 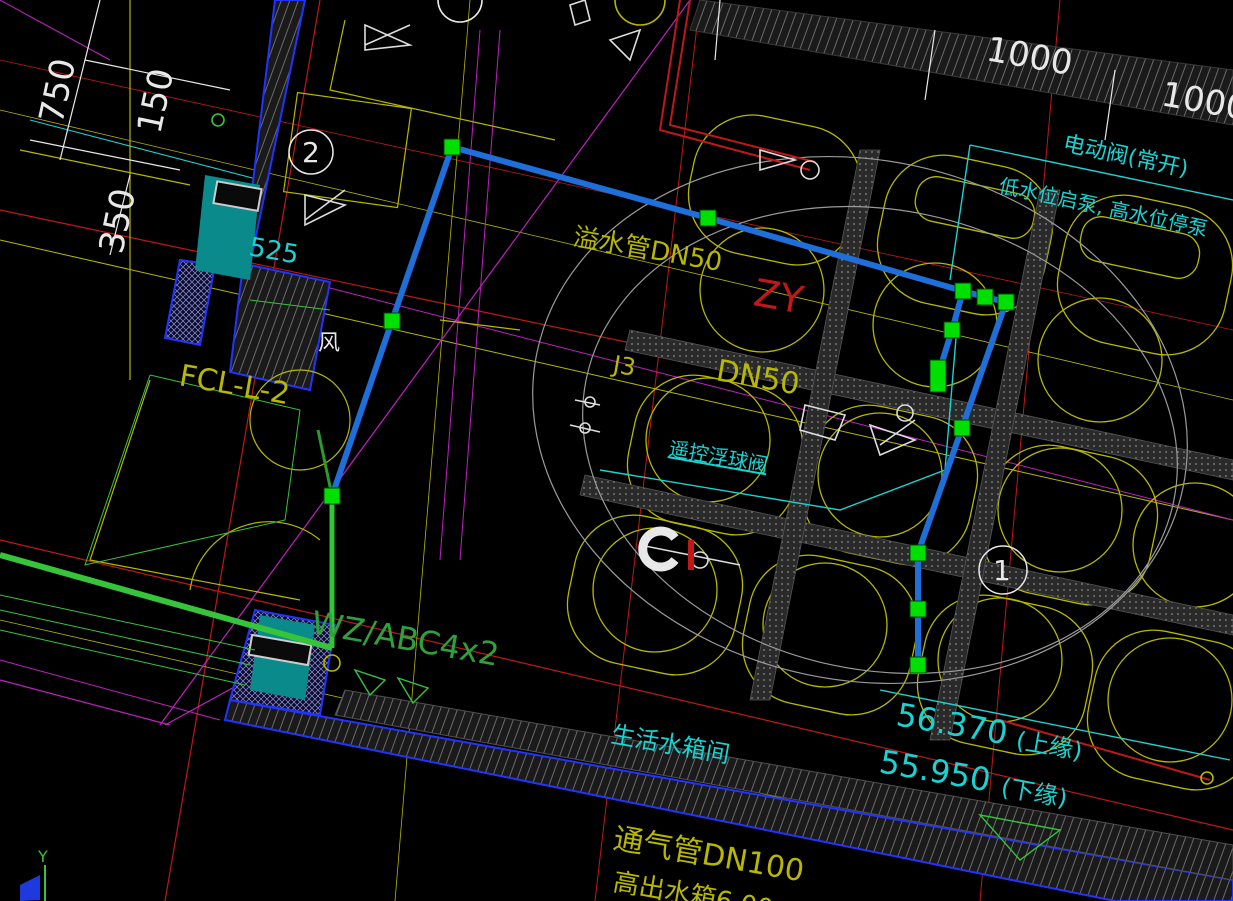 I want to click on dim-label-150: 150, so click(x=156, y=101).